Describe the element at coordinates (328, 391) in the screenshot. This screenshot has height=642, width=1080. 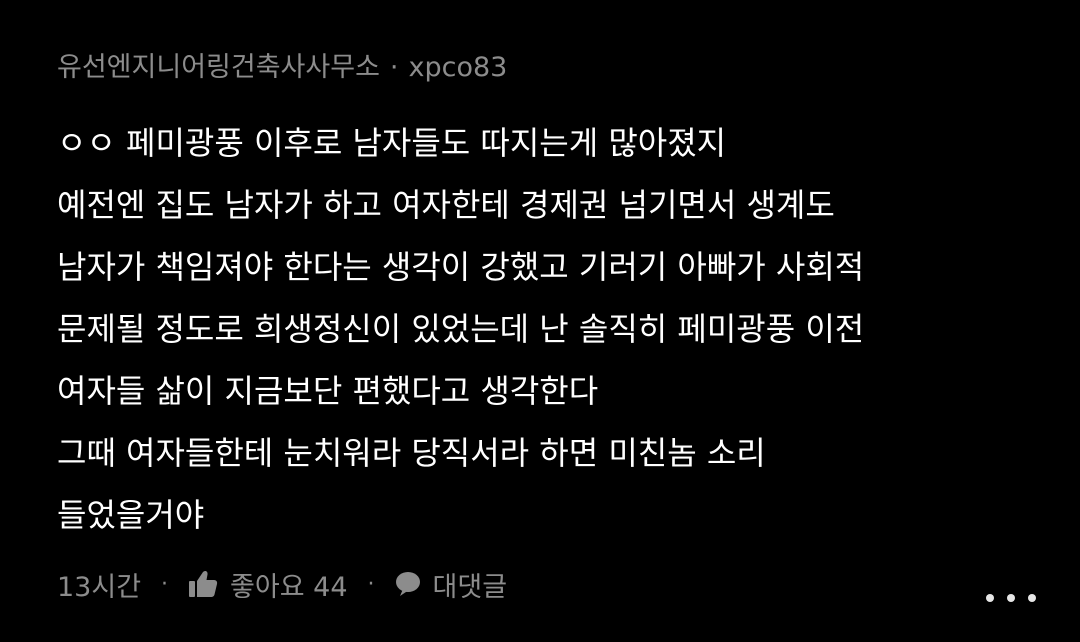
I see `comment-line: 여자들 삶이 지금보단 편했다고 생각한다` at that location.